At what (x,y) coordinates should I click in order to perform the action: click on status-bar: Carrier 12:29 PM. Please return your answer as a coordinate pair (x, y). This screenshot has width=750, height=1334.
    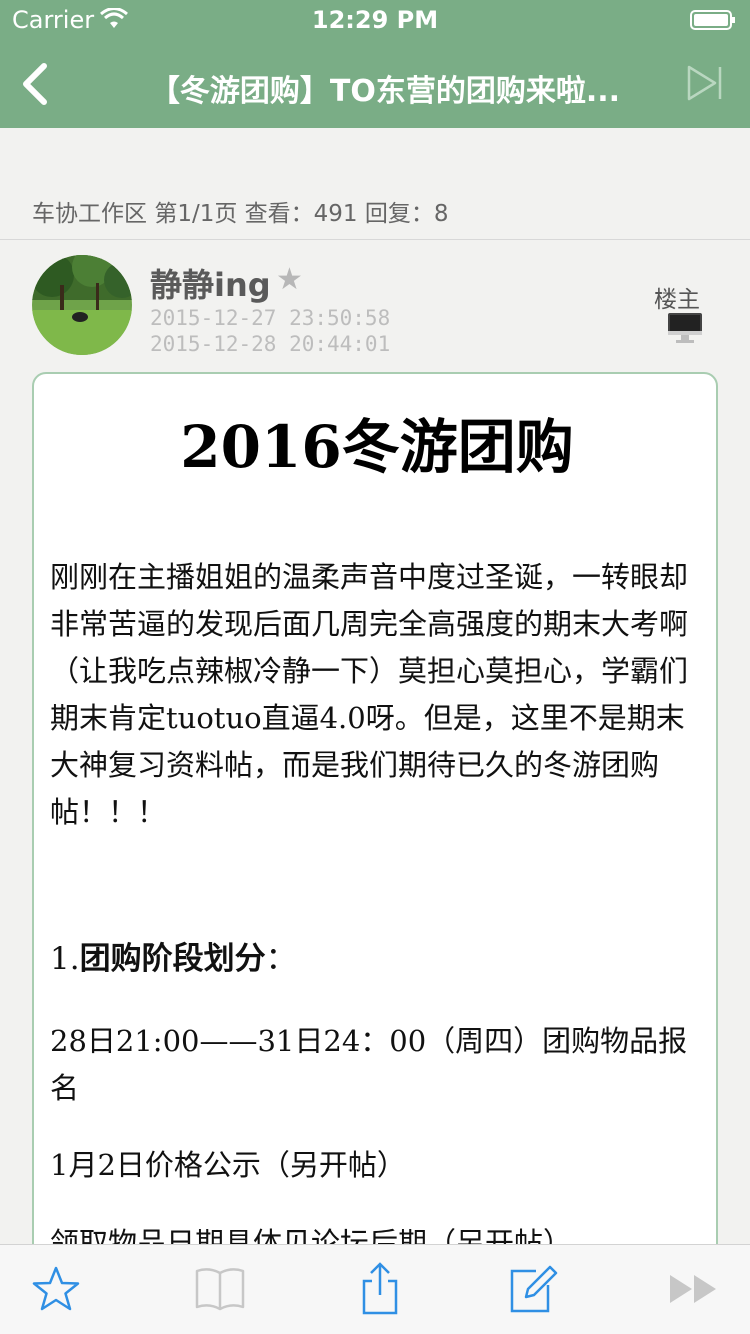
    Looking at the image, I should click on (375, 20).